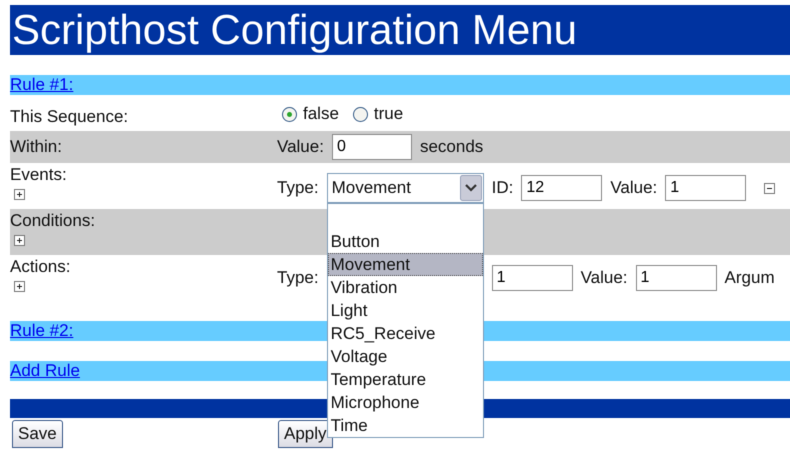 The height and width of the screenshot is (449, 790). I want to click on rule-link: Rule #2:, so click(42, 330).